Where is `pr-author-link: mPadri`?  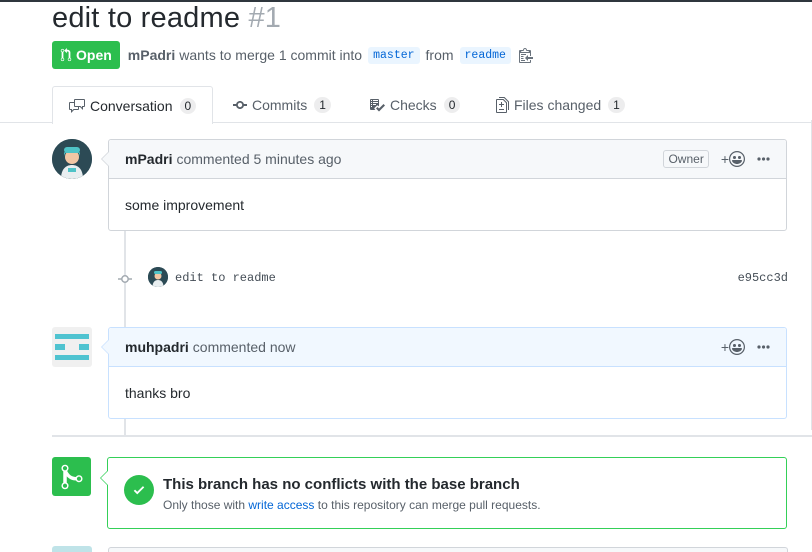
pr-author-link: mPadri is located at coordinates (151, 55).